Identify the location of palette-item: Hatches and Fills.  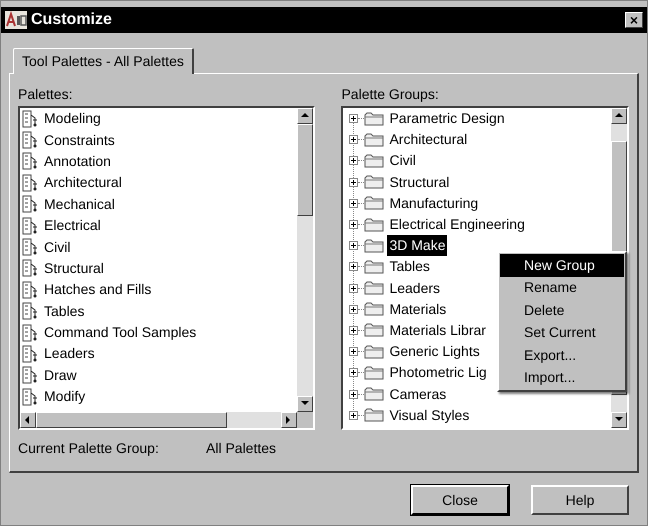
(160, 290).